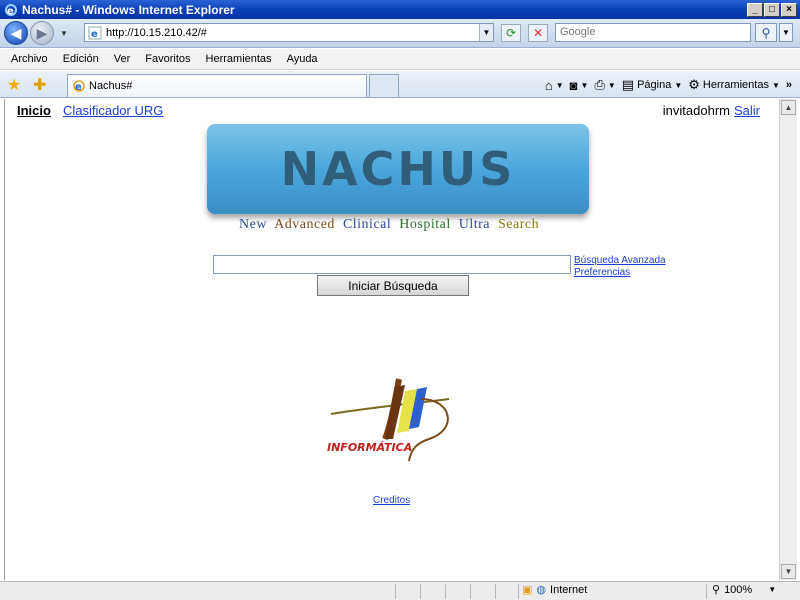 This screenshot has height=600, width=800. What do you see at coordinates (367, 224) in the screenshot?
I see `tagline-word: Clinical` at bounding box center [367, 224].